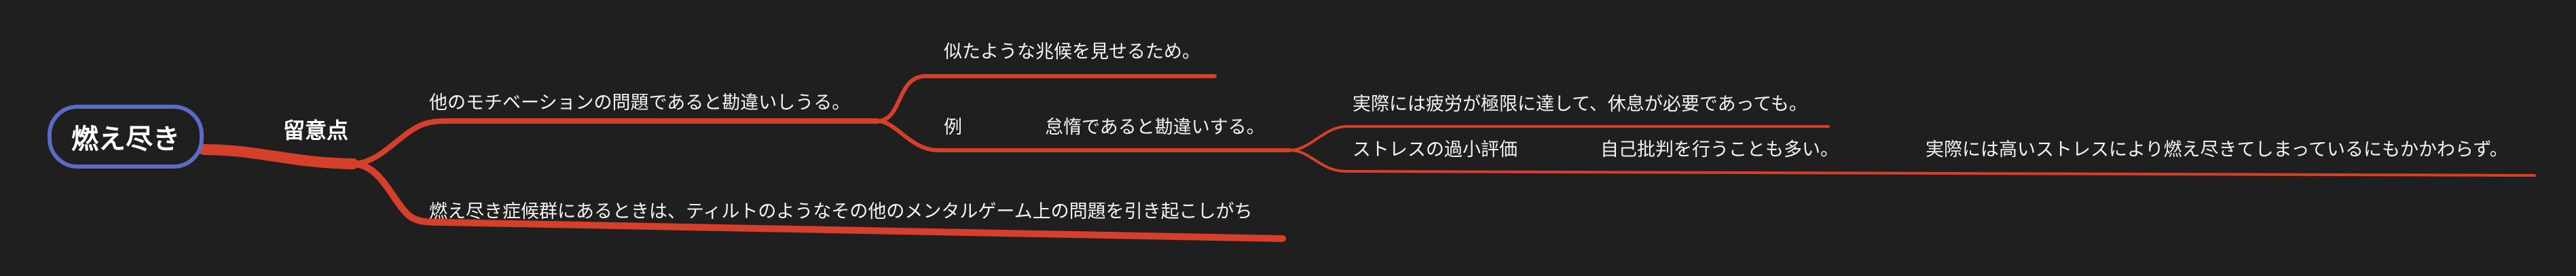  I want to click on root-node-label: 燃え尽き, so click(125, 139).